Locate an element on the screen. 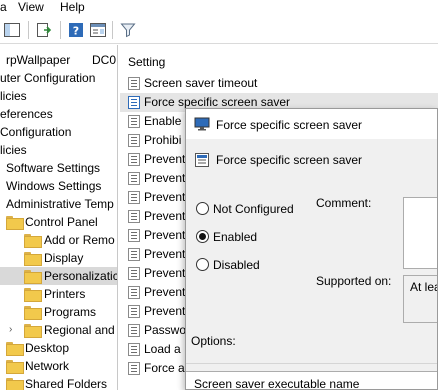  monitor-icon is located at coordinates (202, 124).